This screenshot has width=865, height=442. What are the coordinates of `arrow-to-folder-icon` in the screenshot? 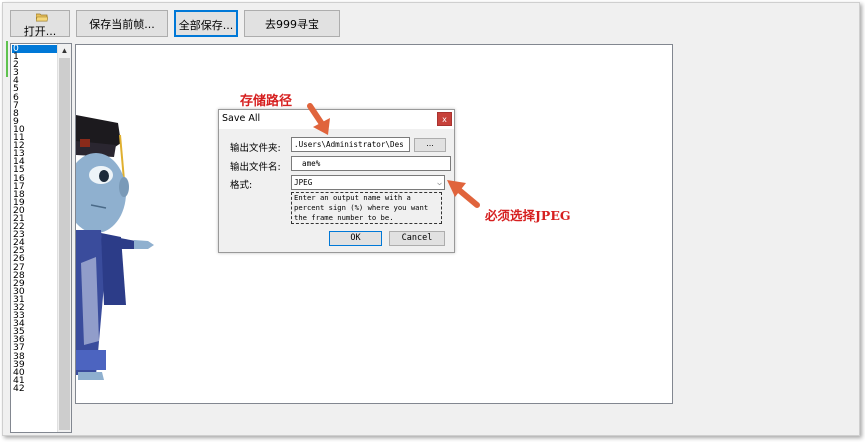 It's located at (318, 119).